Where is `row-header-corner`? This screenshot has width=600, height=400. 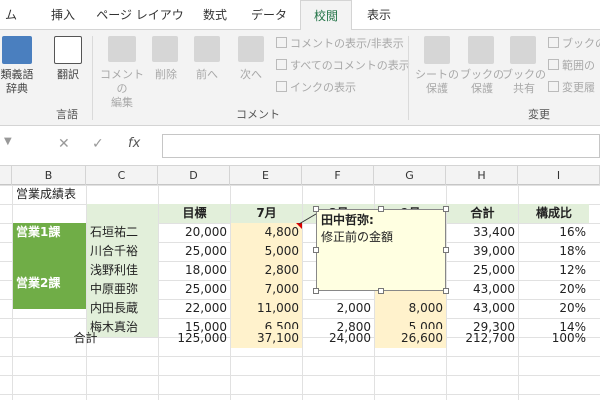
row-header-corner is located at coordinates (6, 175).